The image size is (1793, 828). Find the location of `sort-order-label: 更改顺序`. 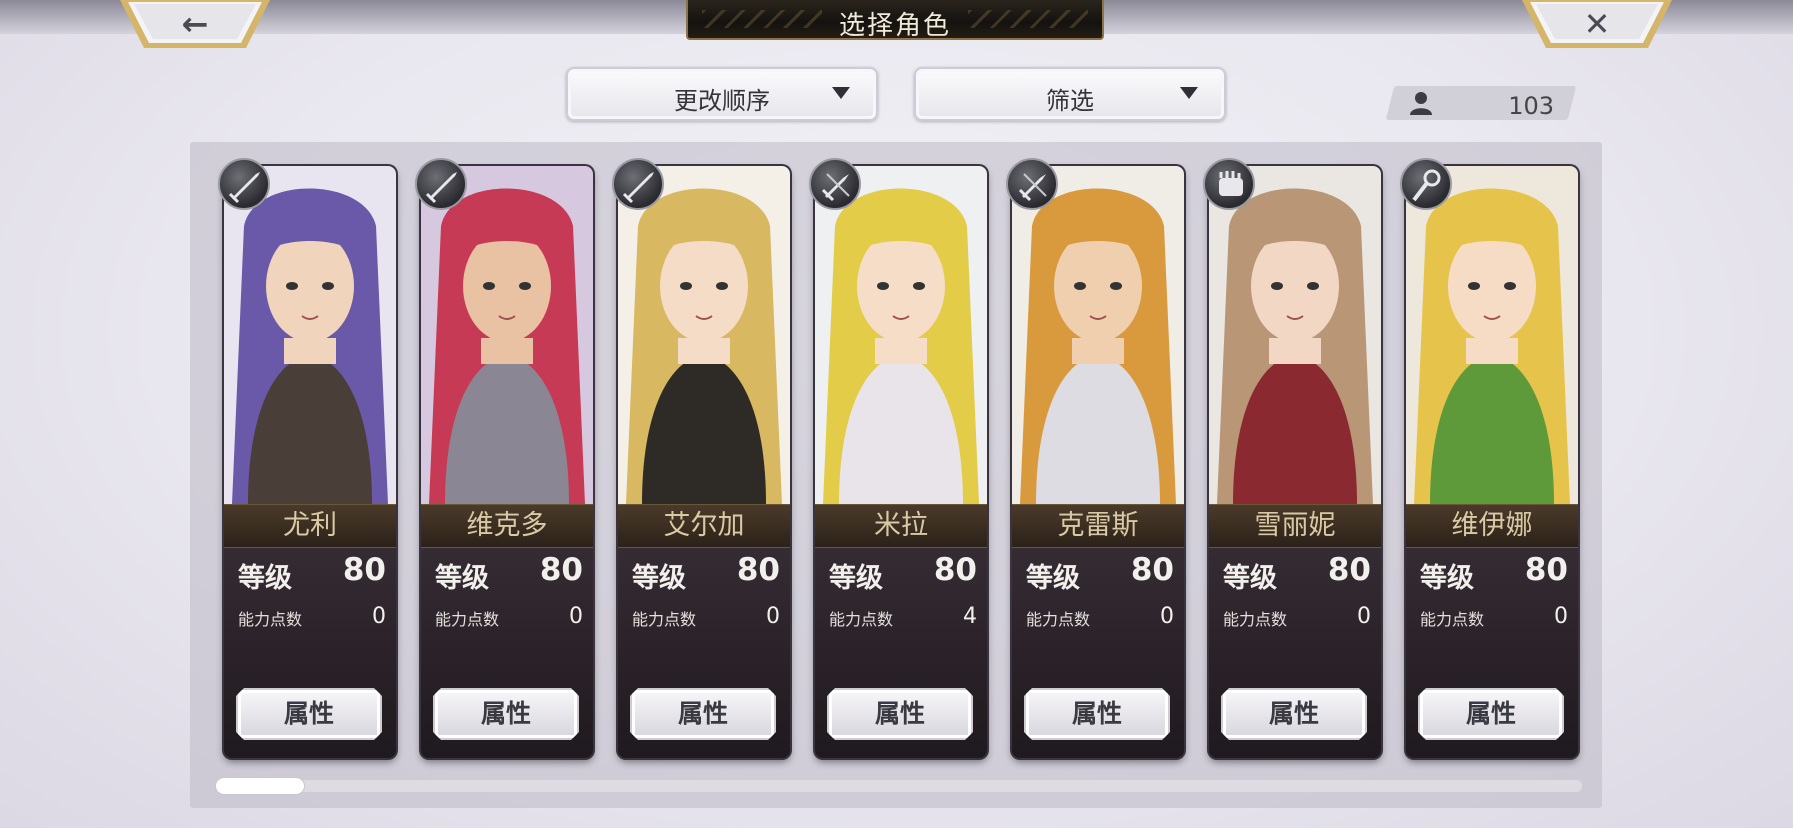

sort-order-label: 更改顺序 is located at coordinates (722, 101).